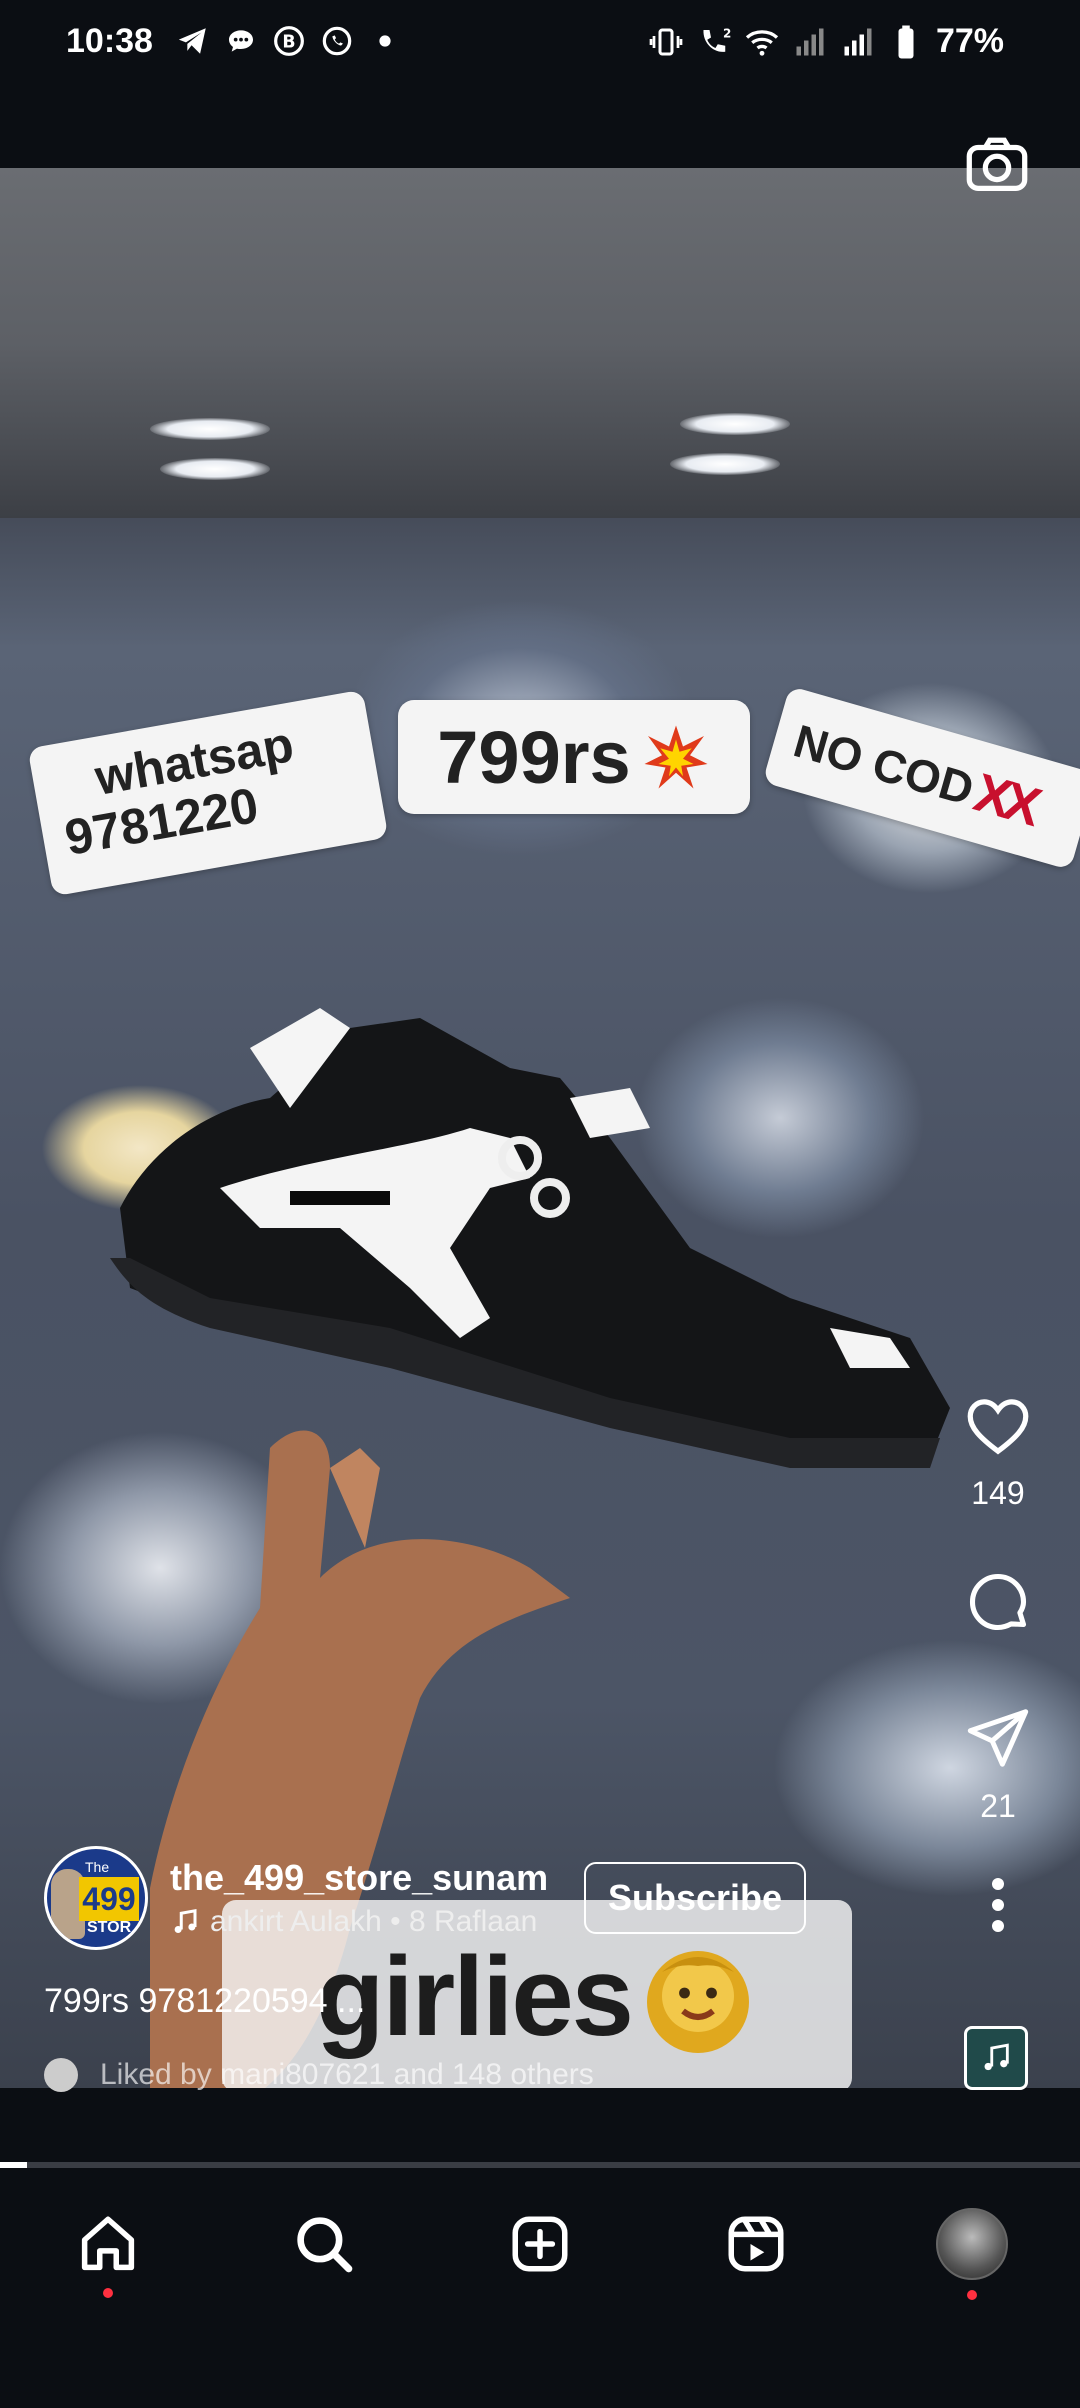 This screenshot has width=1080, height=2408. Describe the element at coordinates (714, 42) in the screenshot. I see `wifi-calling-icon: 2` at that location.